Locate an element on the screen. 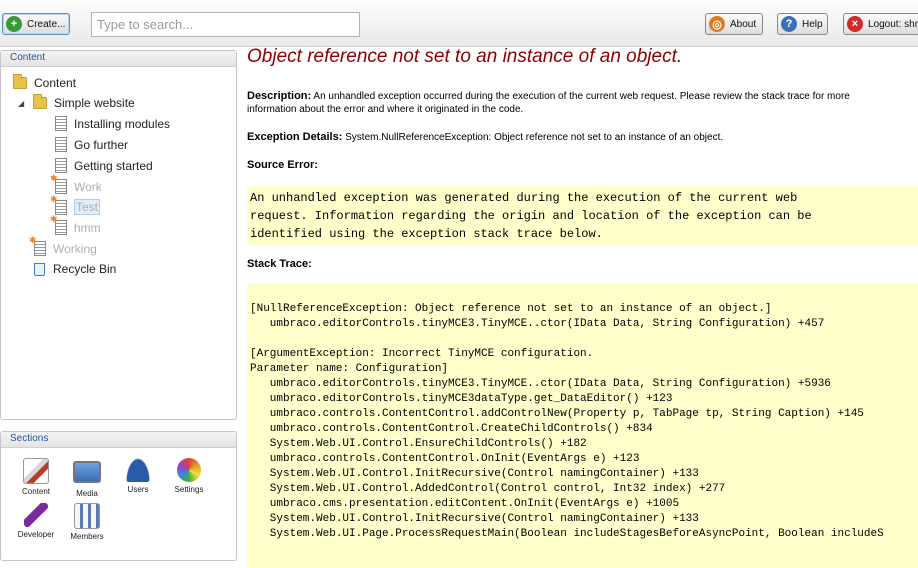 This screenshot has width=918, height=568. tree-item-label: Go further is located at coordinates (101, 144).